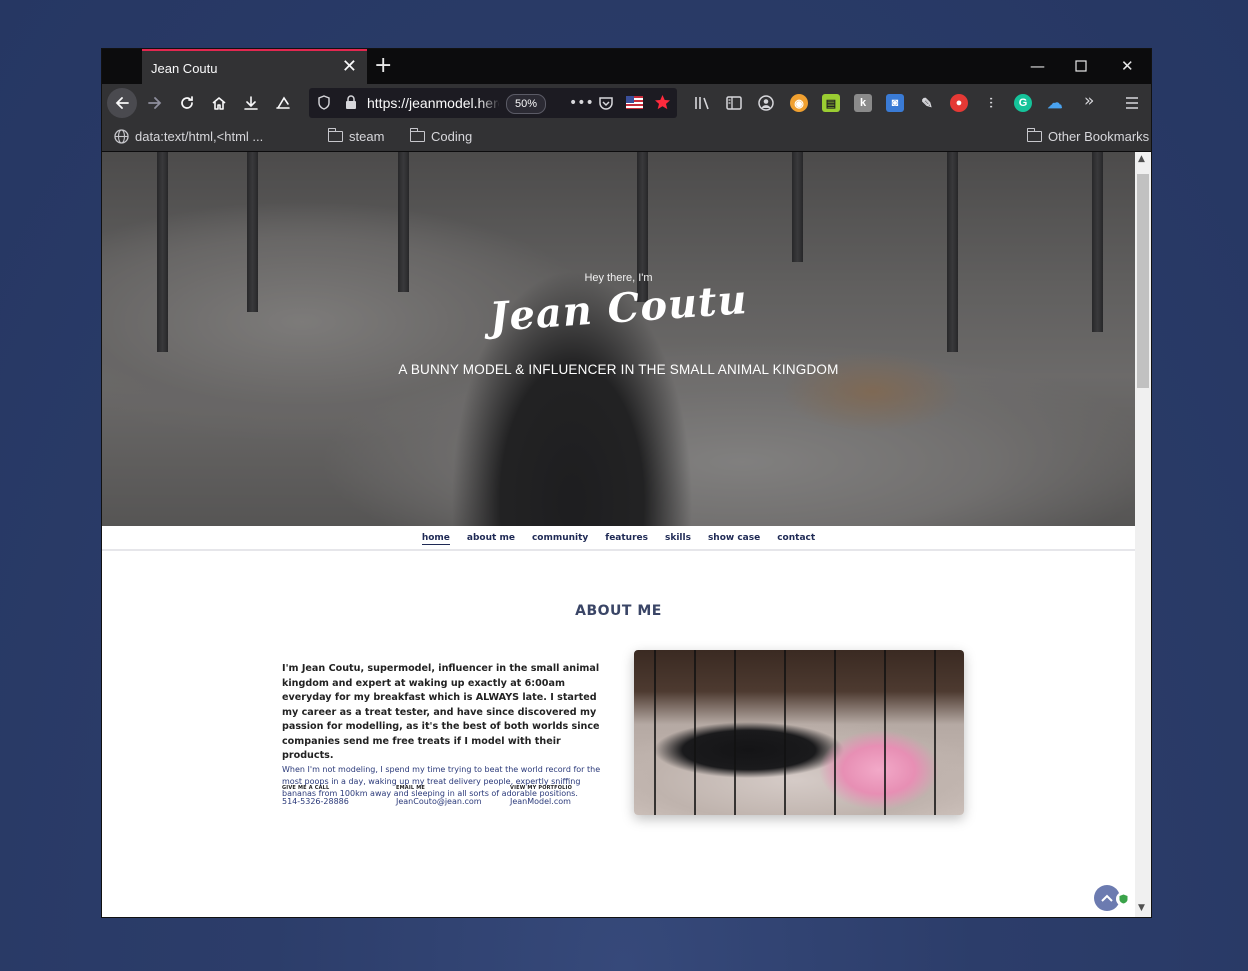 Image resolution: width=1248 pixels, height=971 pixels. What do you see at coordinates (411, 788) in the screenshot?
I see `contact-email-label: EMAIL ME` at bounding box center [411, 788].